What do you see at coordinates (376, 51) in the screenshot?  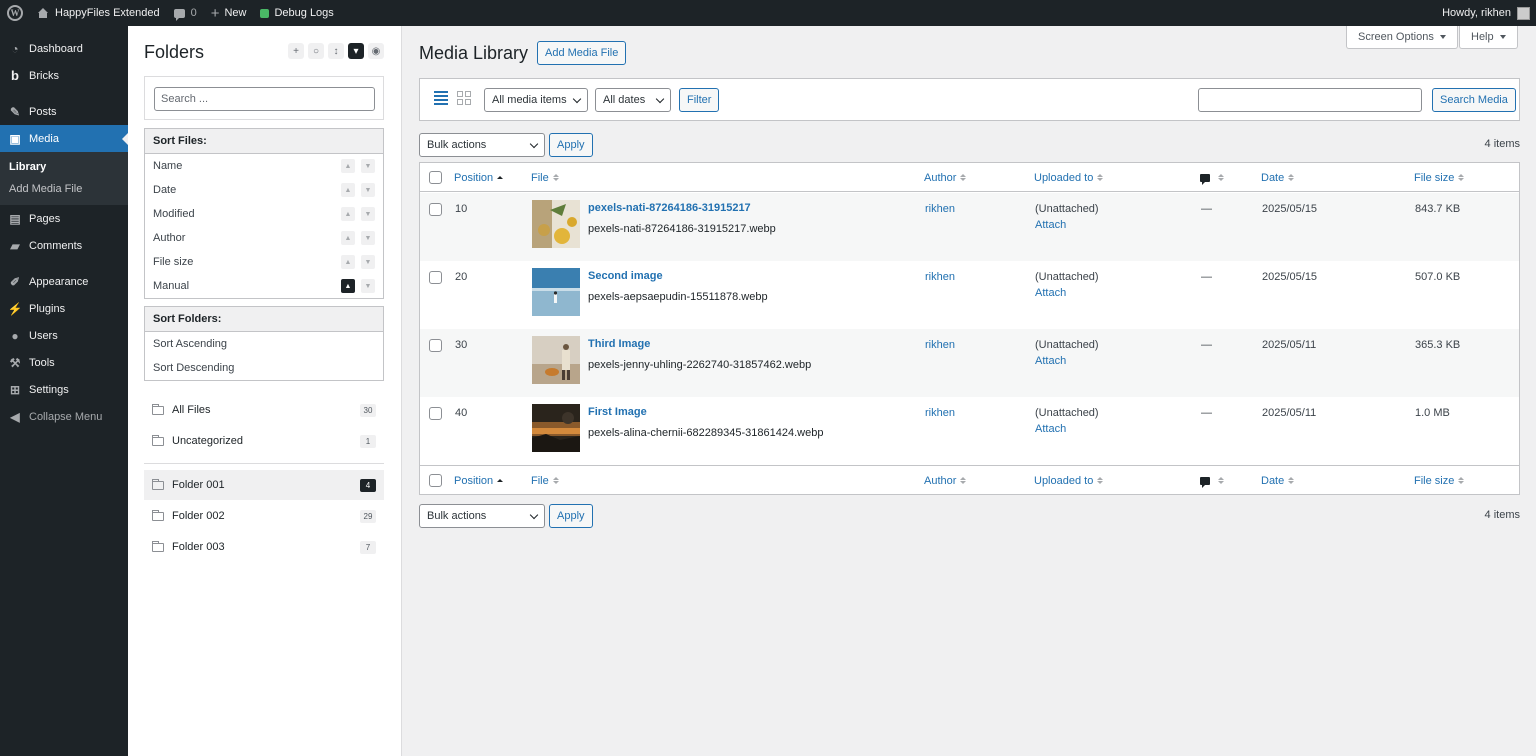 I see `eye-icon: ◉` at bounding box center [376, 51].